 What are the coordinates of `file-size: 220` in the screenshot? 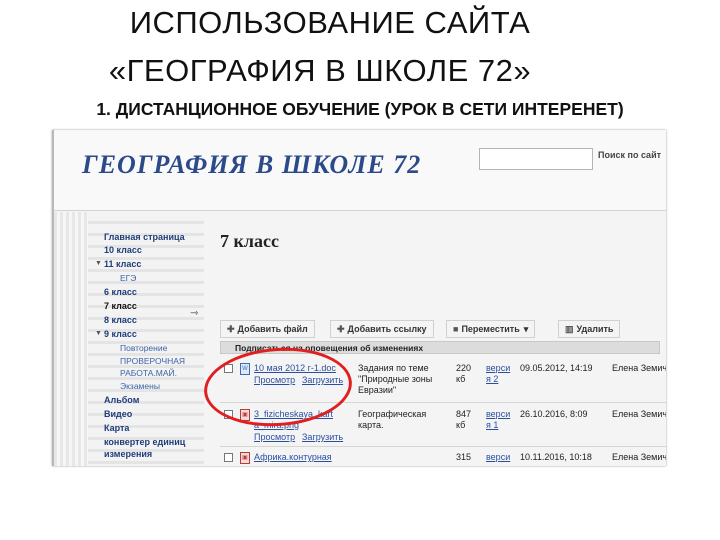 It's located at (464, 368).